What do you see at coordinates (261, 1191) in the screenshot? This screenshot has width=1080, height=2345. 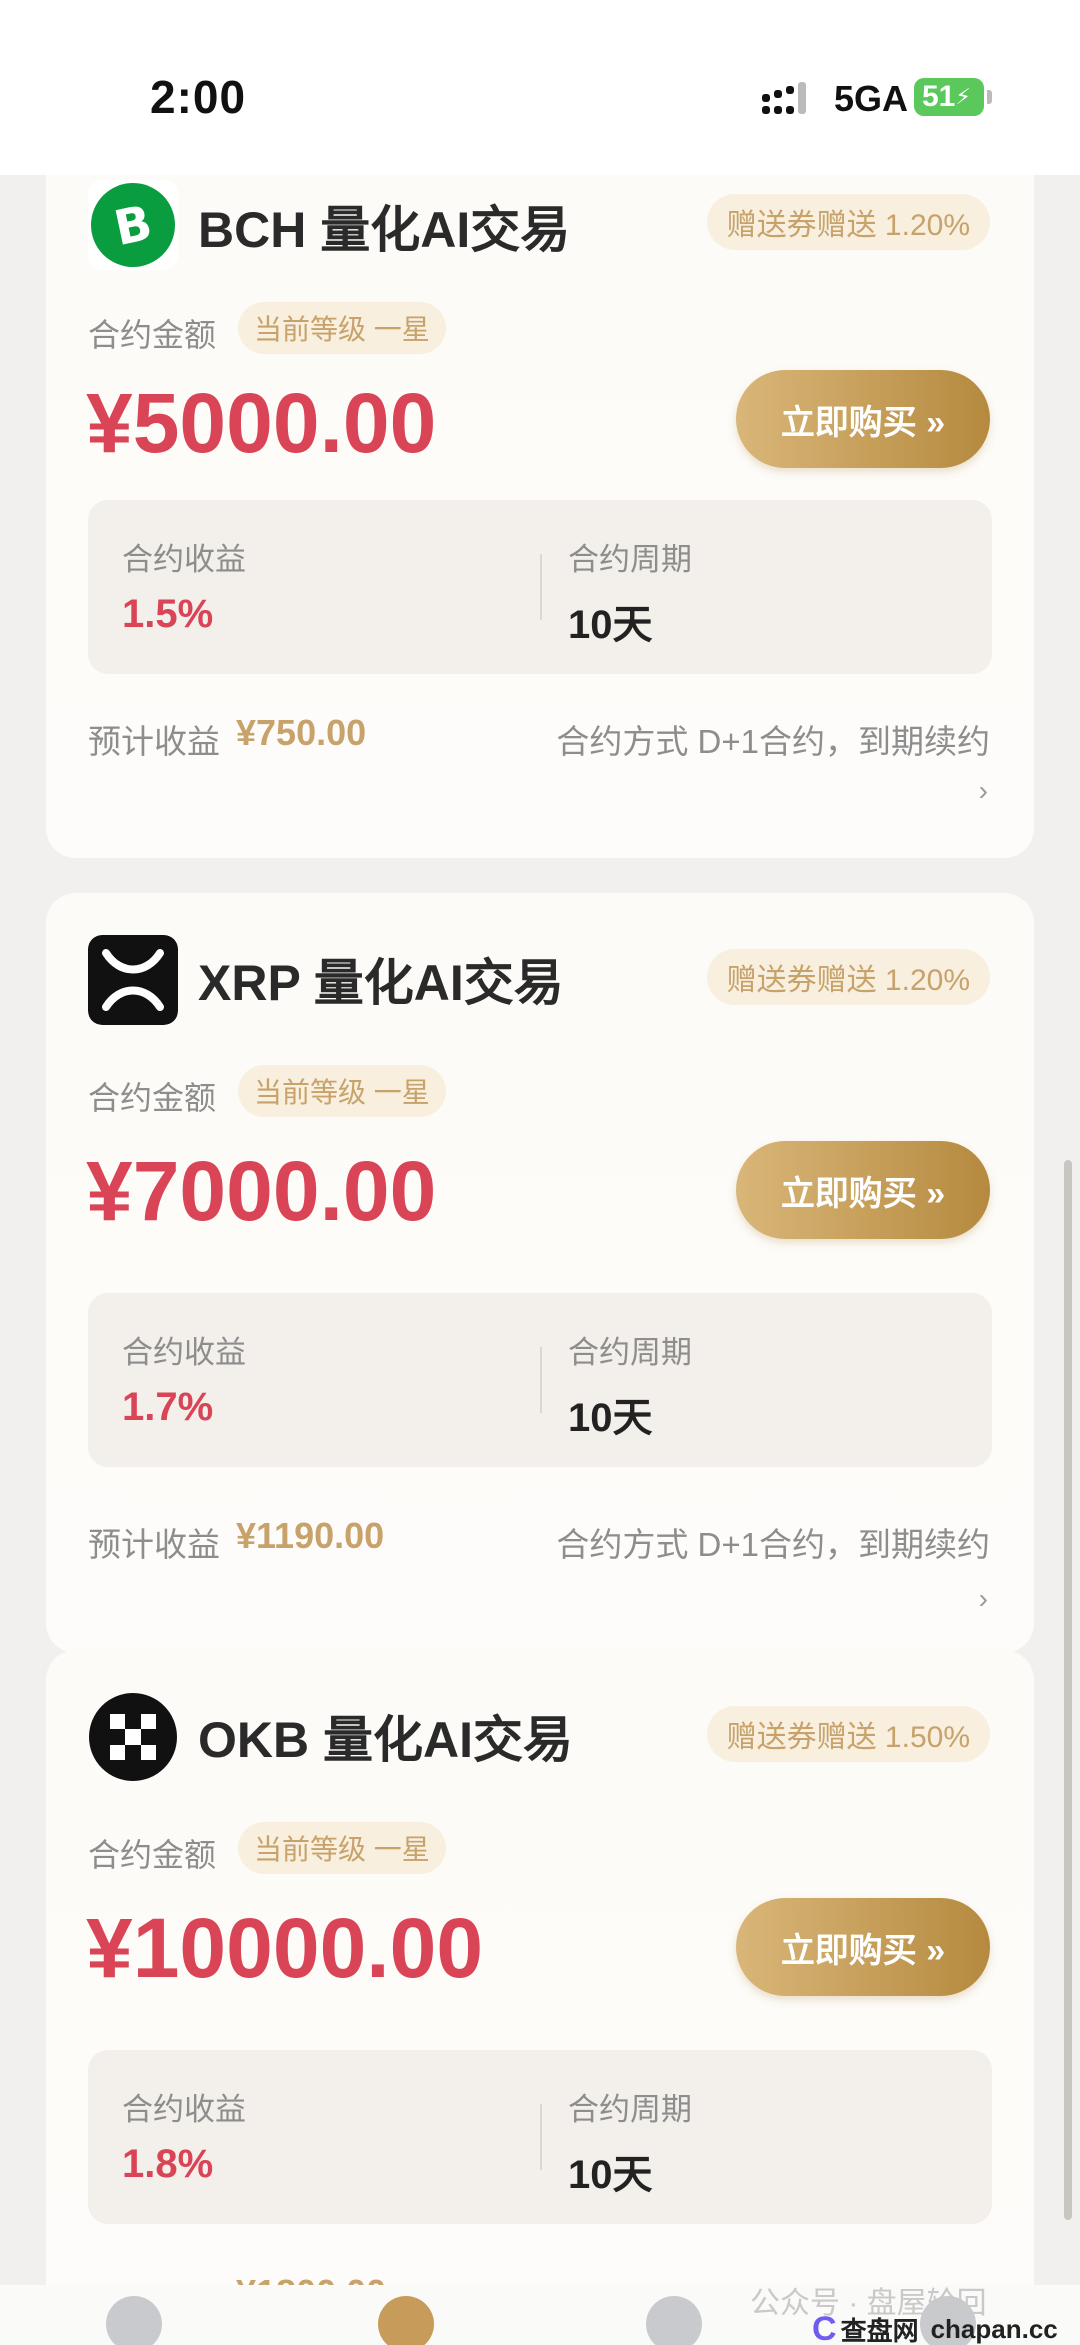 I see `contract-price: ¥7000.00` at bounding box center [261, 1191].